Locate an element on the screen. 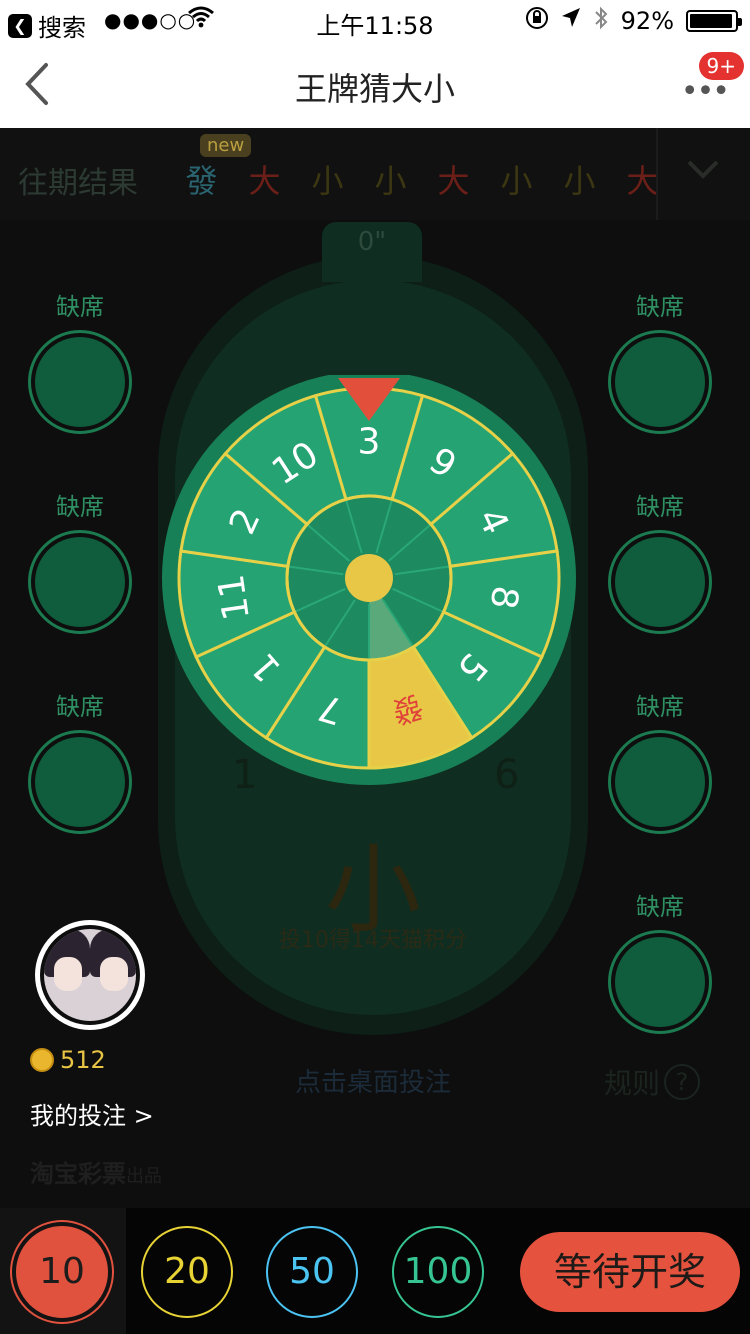  seat-right-4: 缺席 is located at coordinates (660, 960).